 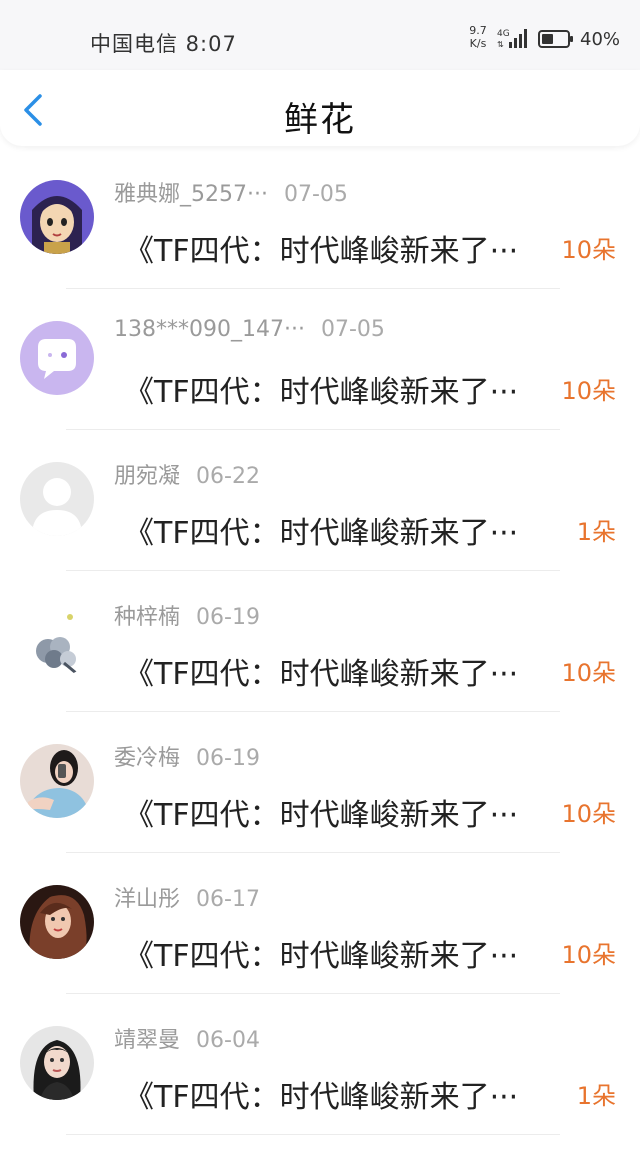 I want to click on default-user-avatar-icon, so click(x=57, y=499).